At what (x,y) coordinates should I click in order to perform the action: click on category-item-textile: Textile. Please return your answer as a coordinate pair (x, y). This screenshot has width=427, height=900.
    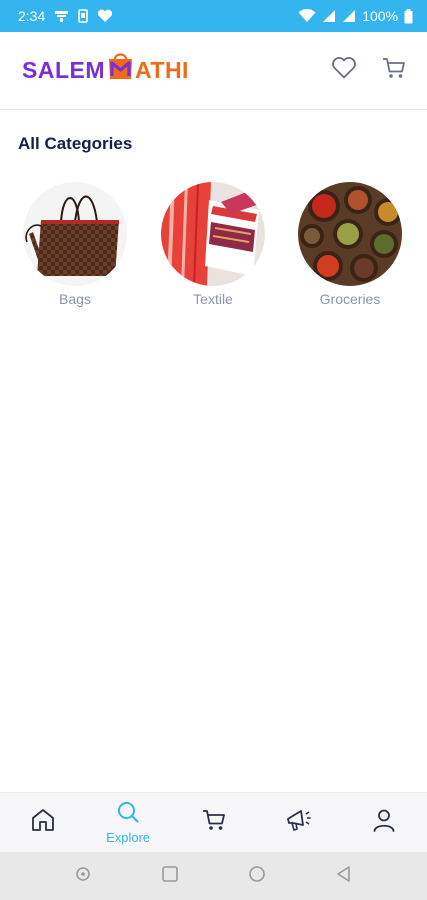
    Looking at the image, I should click on (213, 244).